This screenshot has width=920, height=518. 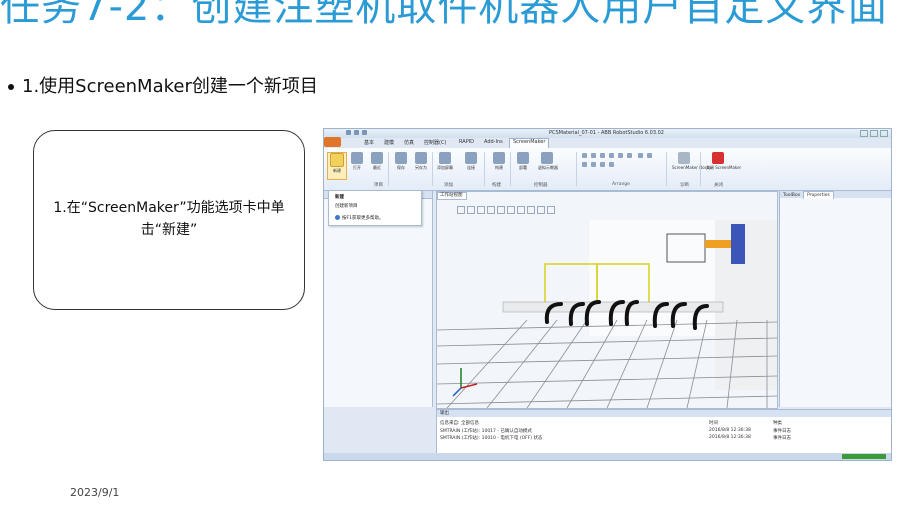 I want to click on add-screen-icon, so click(x=445, y=158).